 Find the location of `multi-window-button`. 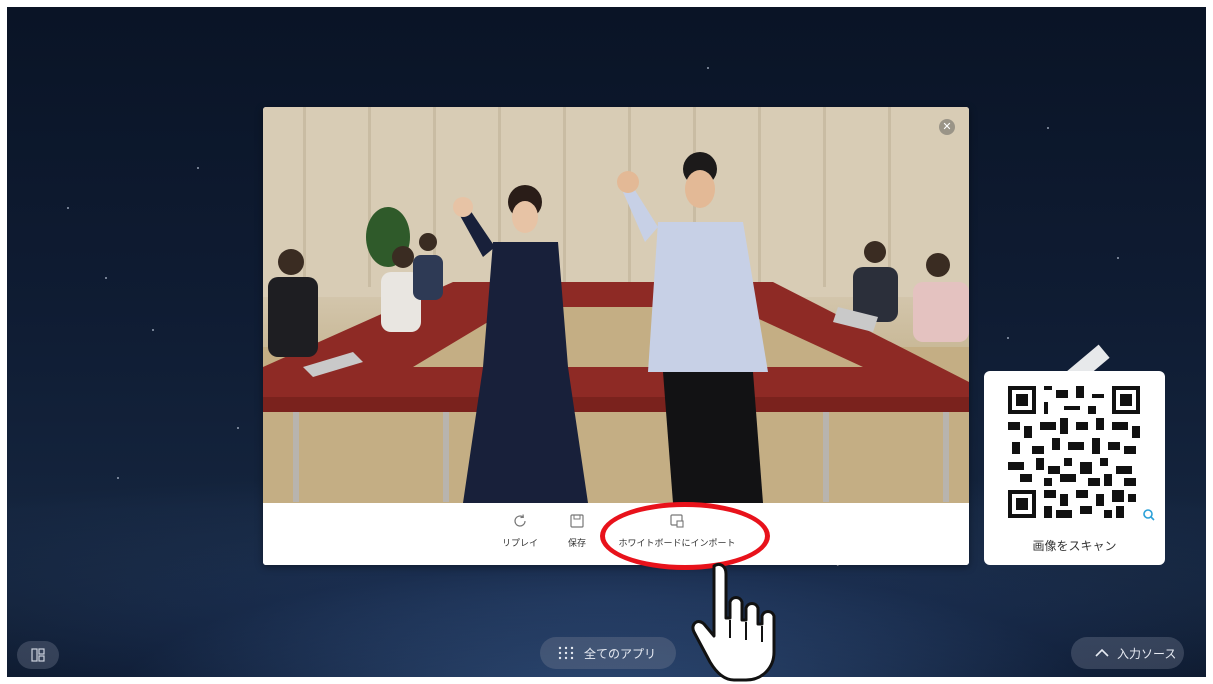

multi-window-button is located at coordinates (38, 655).